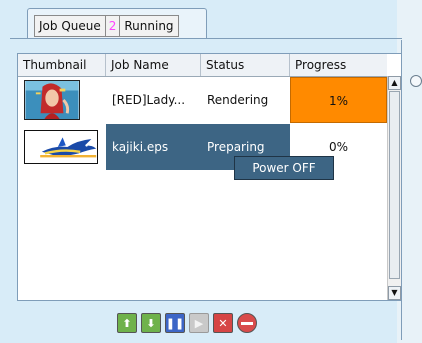 This screenshot has height=343, width=422. Describe the element at coordinates (238, 100) in the screenshot. I see `status-cell: Rendering` at that location.